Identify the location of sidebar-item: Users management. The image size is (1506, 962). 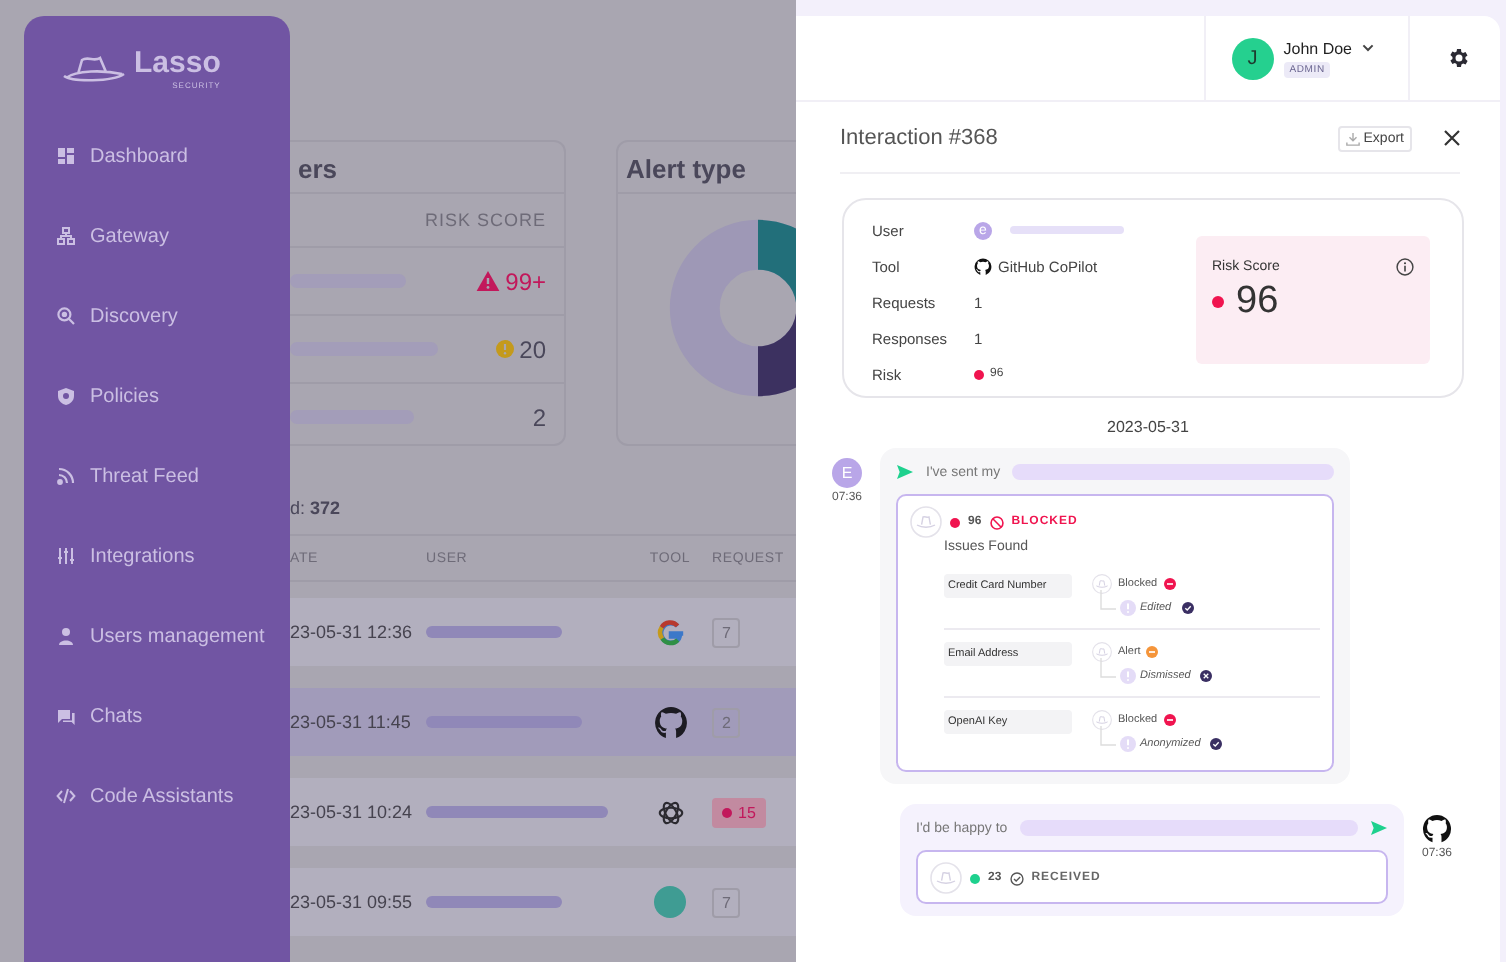
(157, 636).